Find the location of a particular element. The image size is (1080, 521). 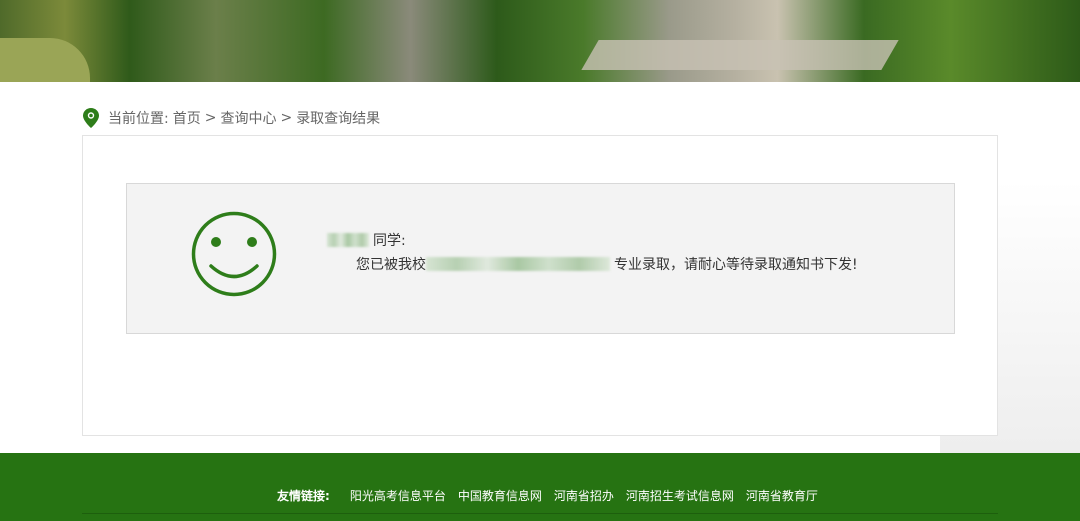

major-redacted is located at coordinates (518, 264).